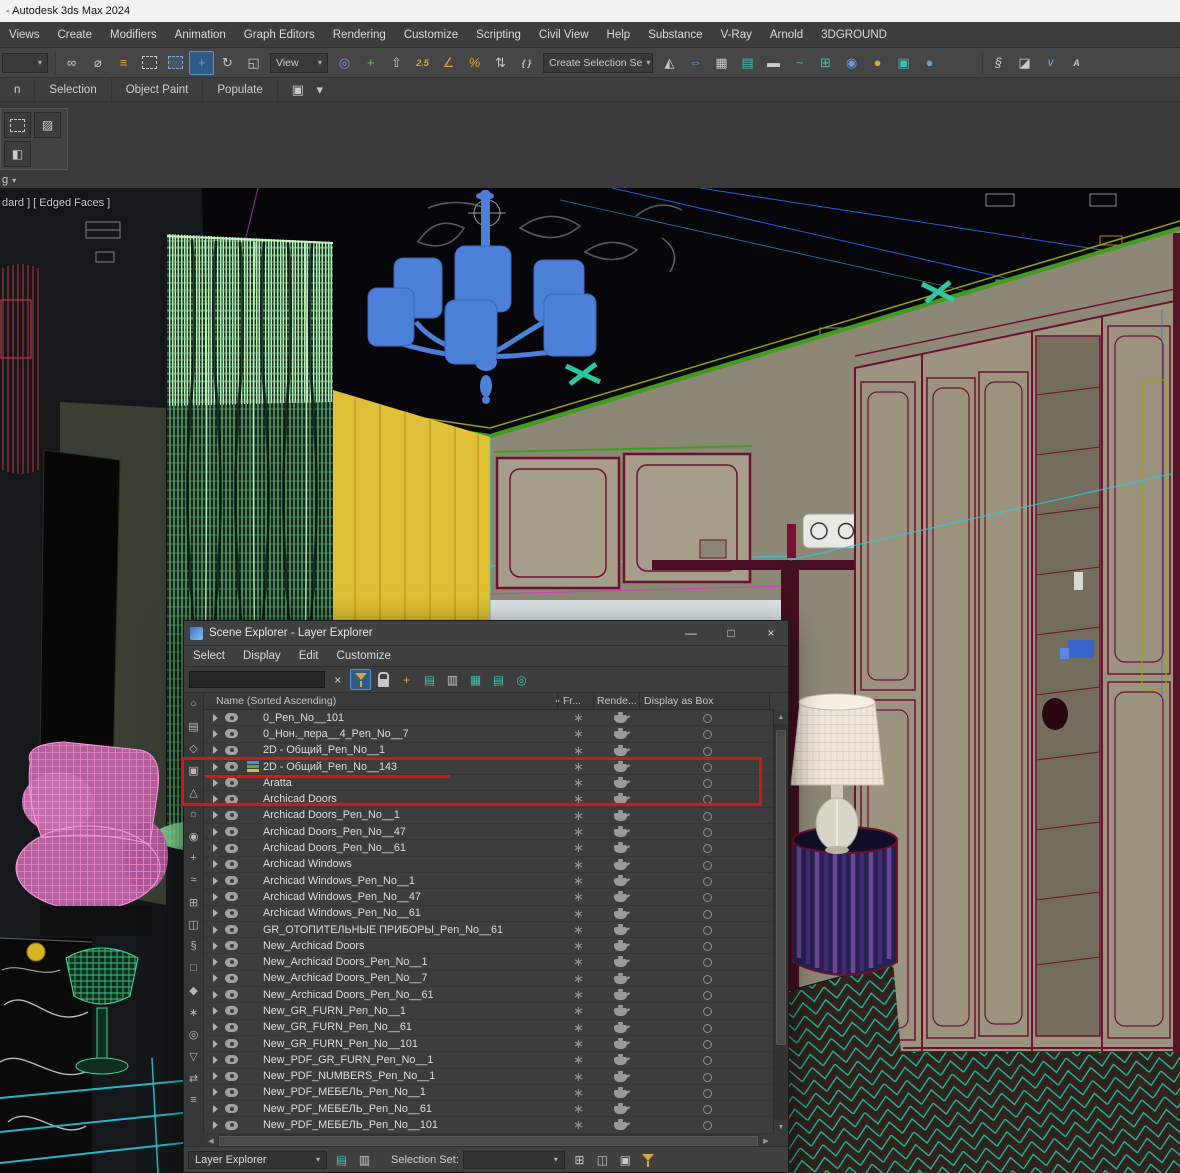  Describe the element at coordinates (158, 89) in the screenshot. I see `ribbon-tab: Object Paint` at that location.